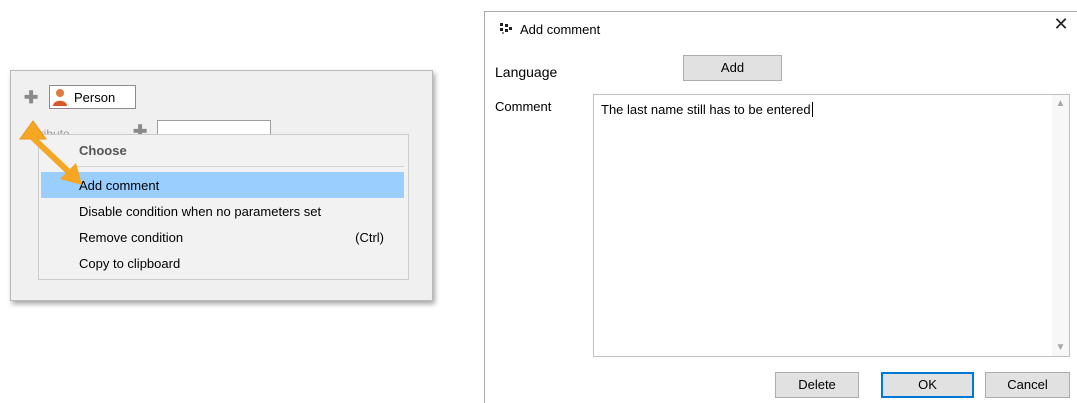 The image size is (1077, 403). What do you see at coordinates (31, 97) in the screenshot?
I see `plus-icon: ✚` at bounding box center [31, 97].